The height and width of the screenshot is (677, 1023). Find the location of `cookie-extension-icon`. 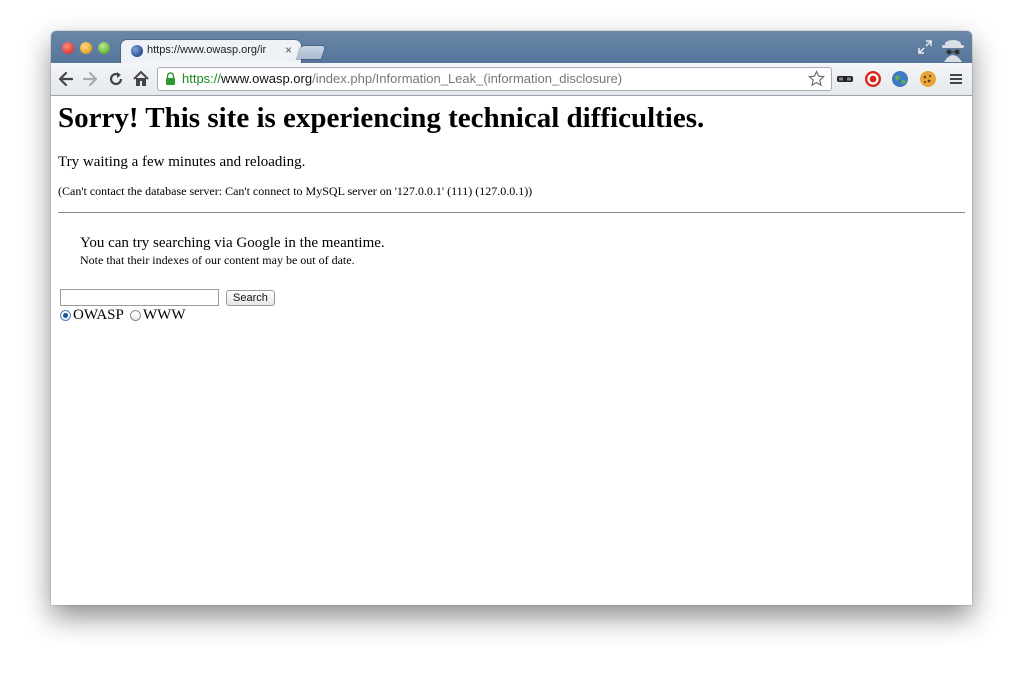

cookie-extension-icon is located at coordinates (928, 79).